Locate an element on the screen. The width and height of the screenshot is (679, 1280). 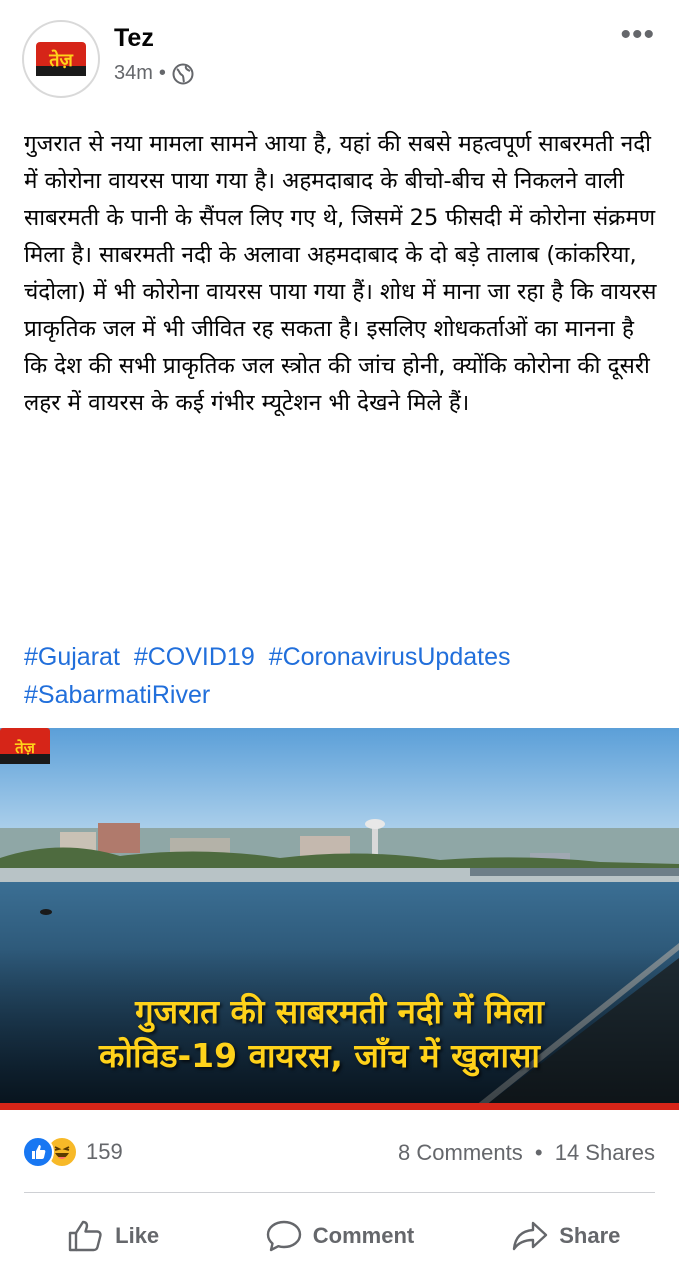
reactions-summary: 159 is located at coordinates (72, 1152).